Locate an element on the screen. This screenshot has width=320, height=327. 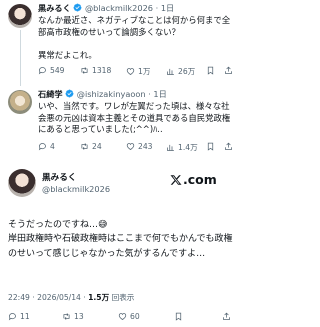
views-button: 1.4万 is located at coordinates (182, 147).